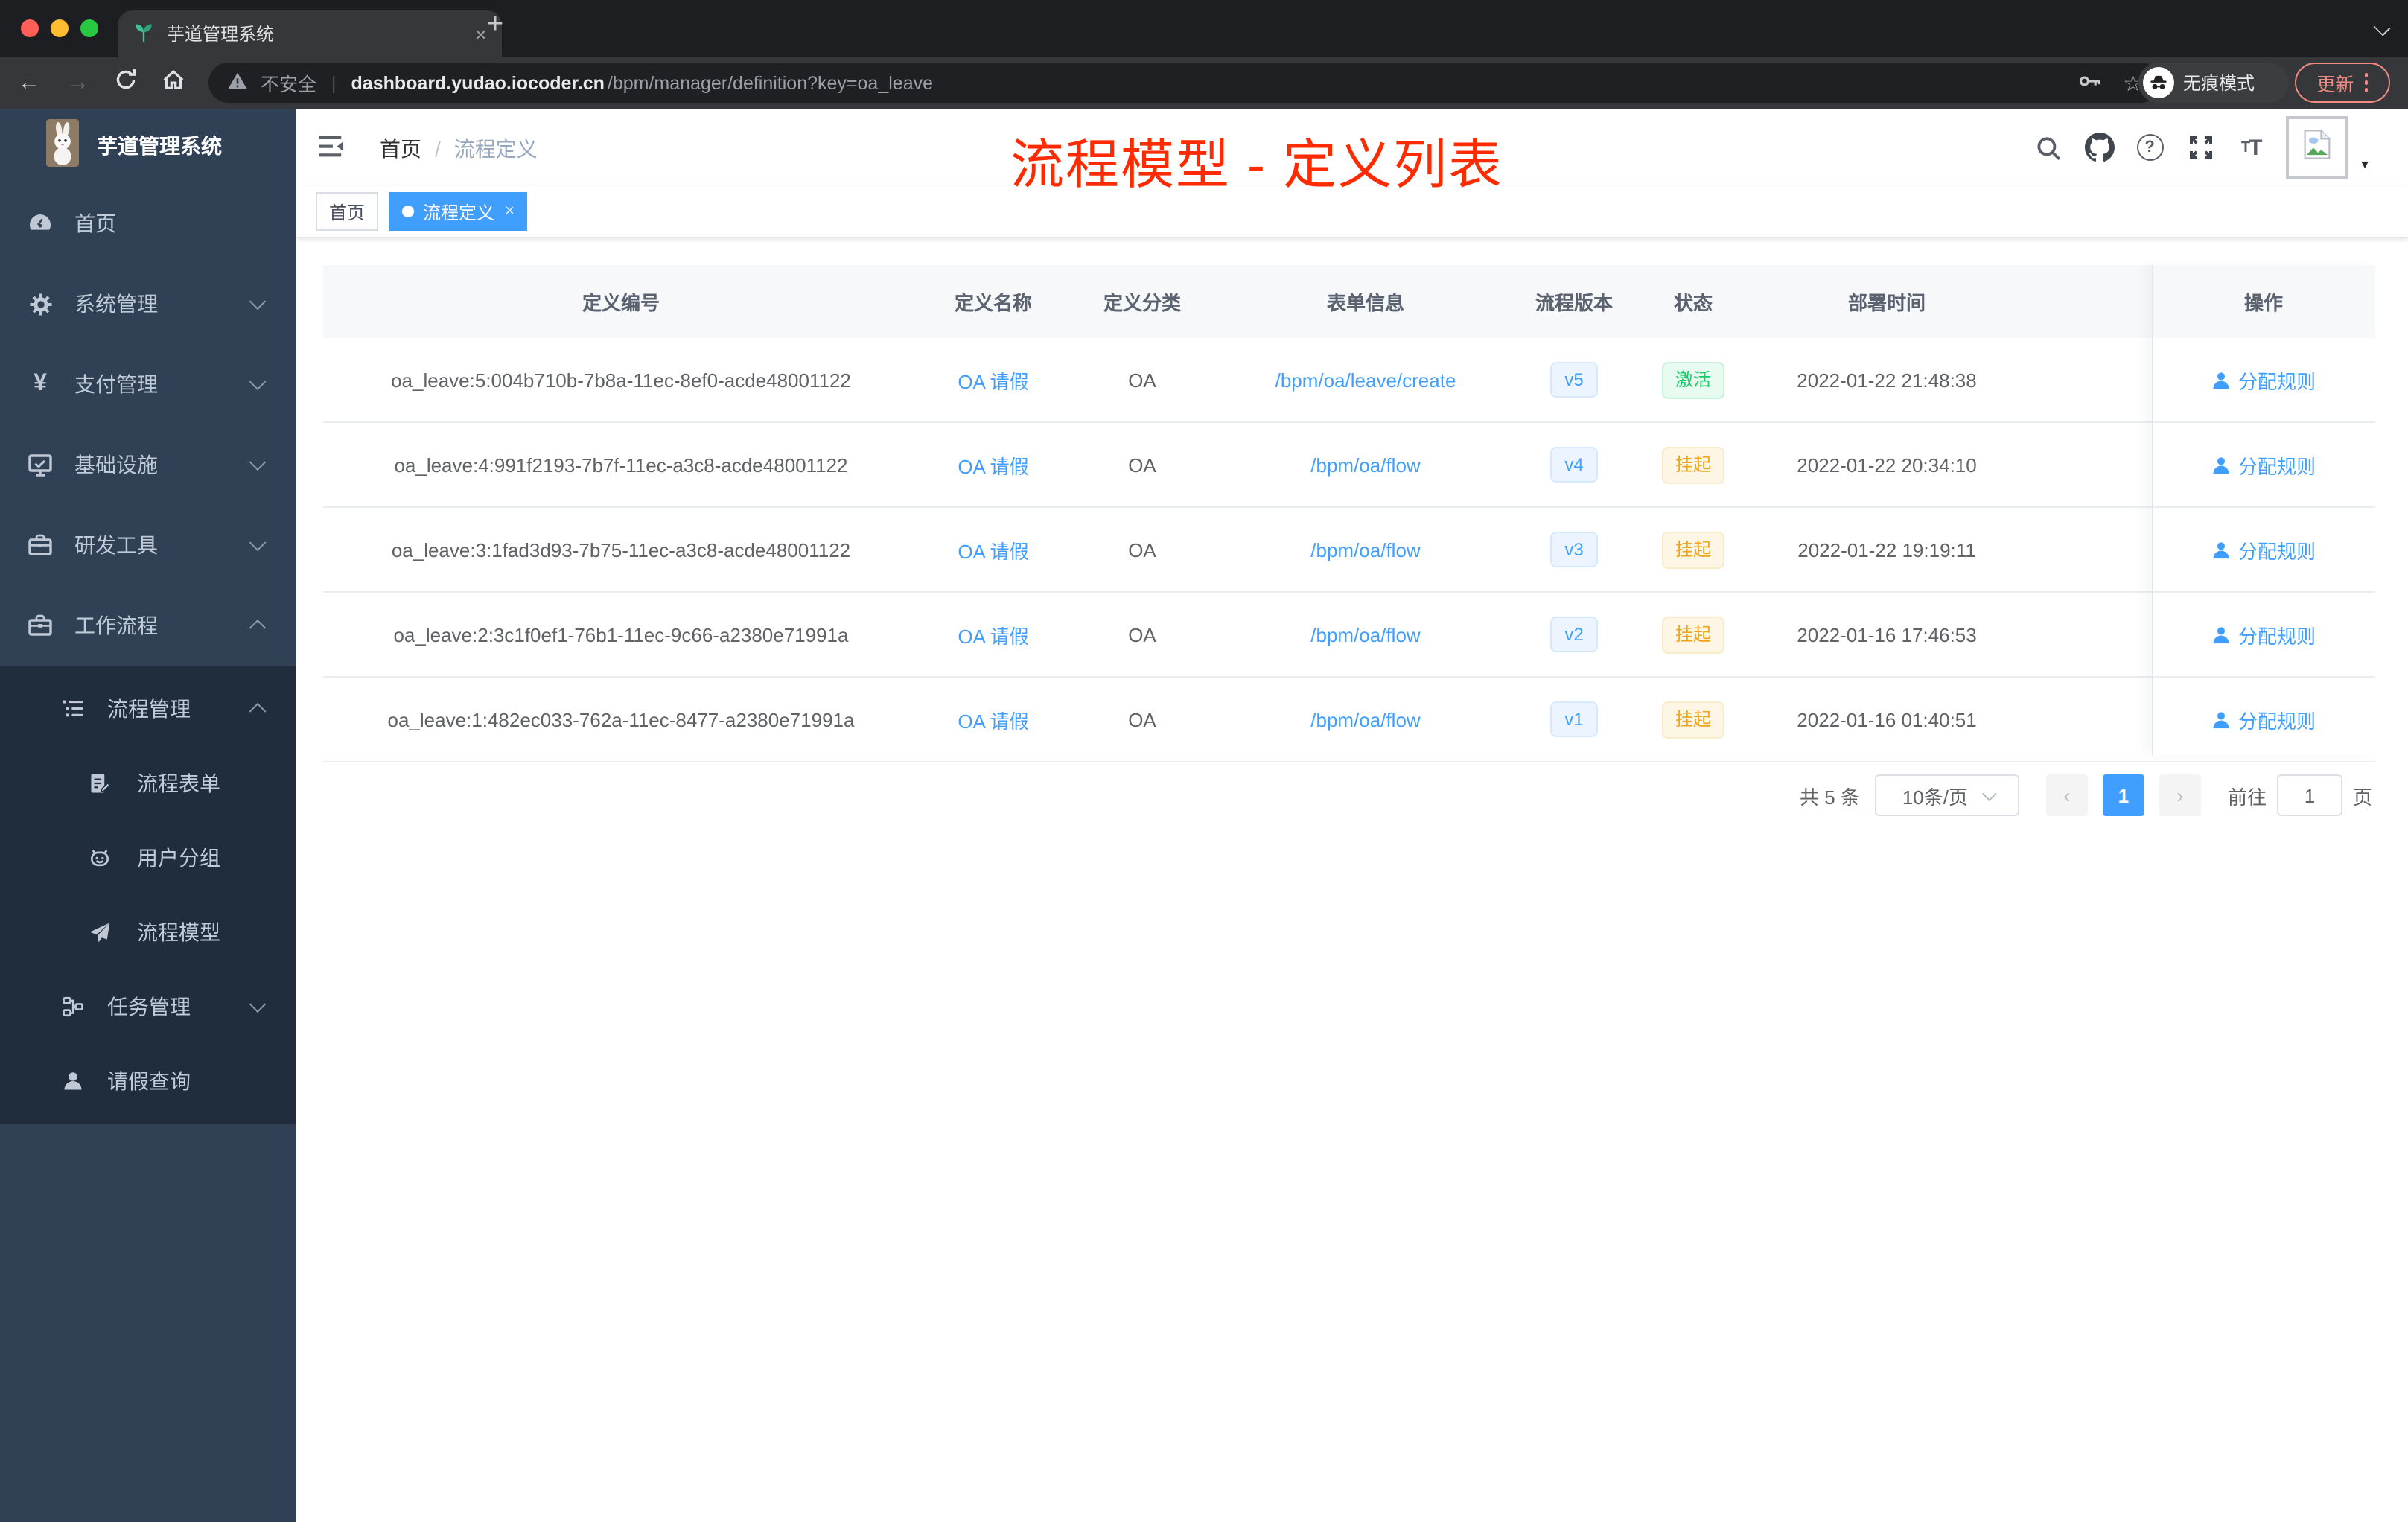 This screenshot has height=1522, width=2408. I want to click on logo-rabbit-image, so click(62, 145).